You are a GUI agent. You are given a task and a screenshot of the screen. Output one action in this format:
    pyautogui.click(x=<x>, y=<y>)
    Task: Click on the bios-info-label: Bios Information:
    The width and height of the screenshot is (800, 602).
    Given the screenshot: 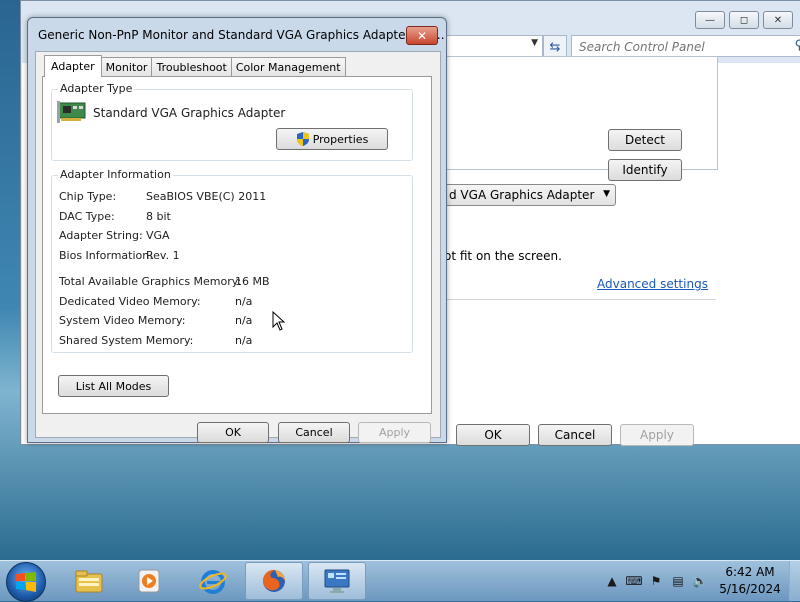 What is the action you would take?
    pyautogui.click(x=106, y=255)
    